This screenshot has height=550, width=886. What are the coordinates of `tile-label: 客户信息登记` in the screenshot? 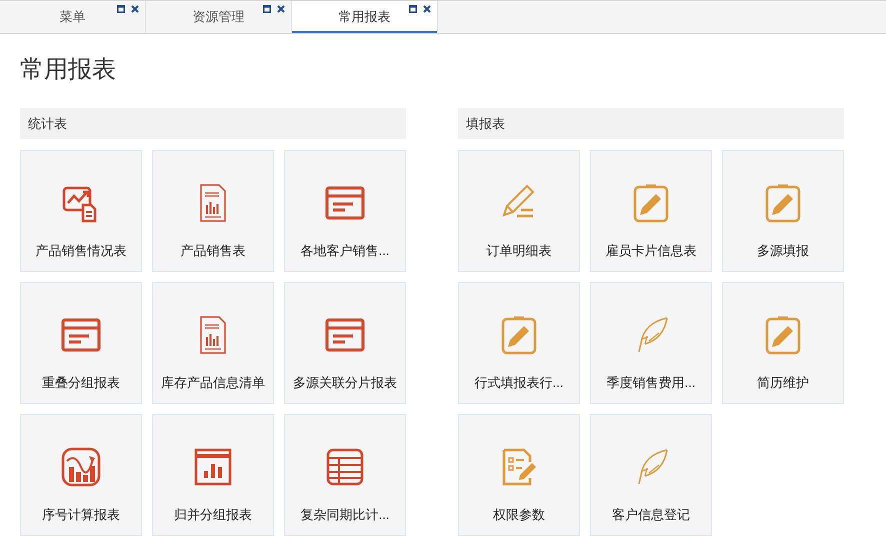 It's located at (651, 515).